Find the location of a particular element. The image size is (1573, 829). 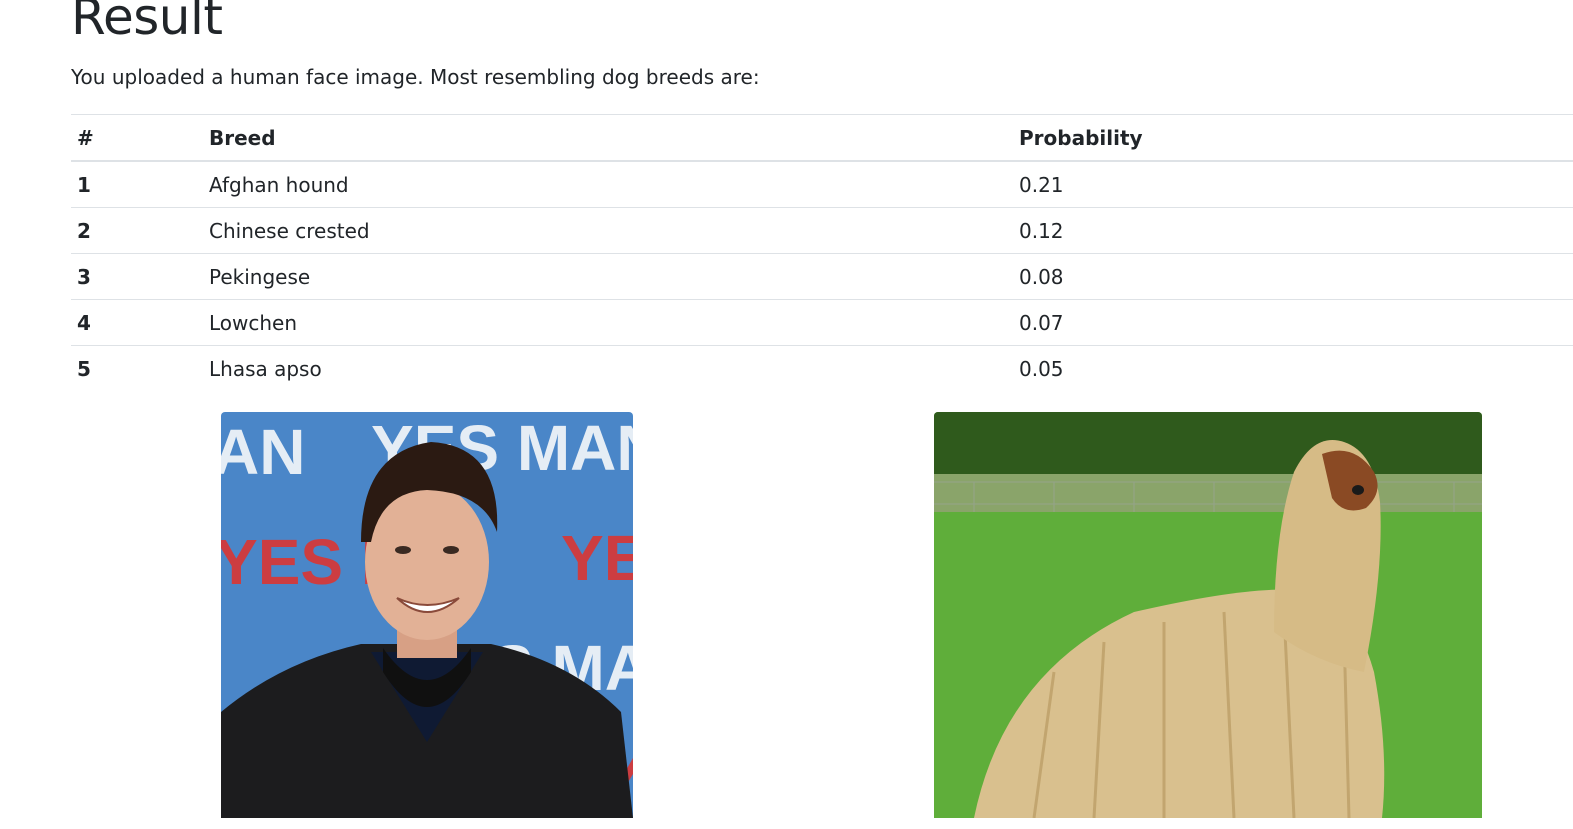

row-rank: 5 is located at coordinates (137, 368).